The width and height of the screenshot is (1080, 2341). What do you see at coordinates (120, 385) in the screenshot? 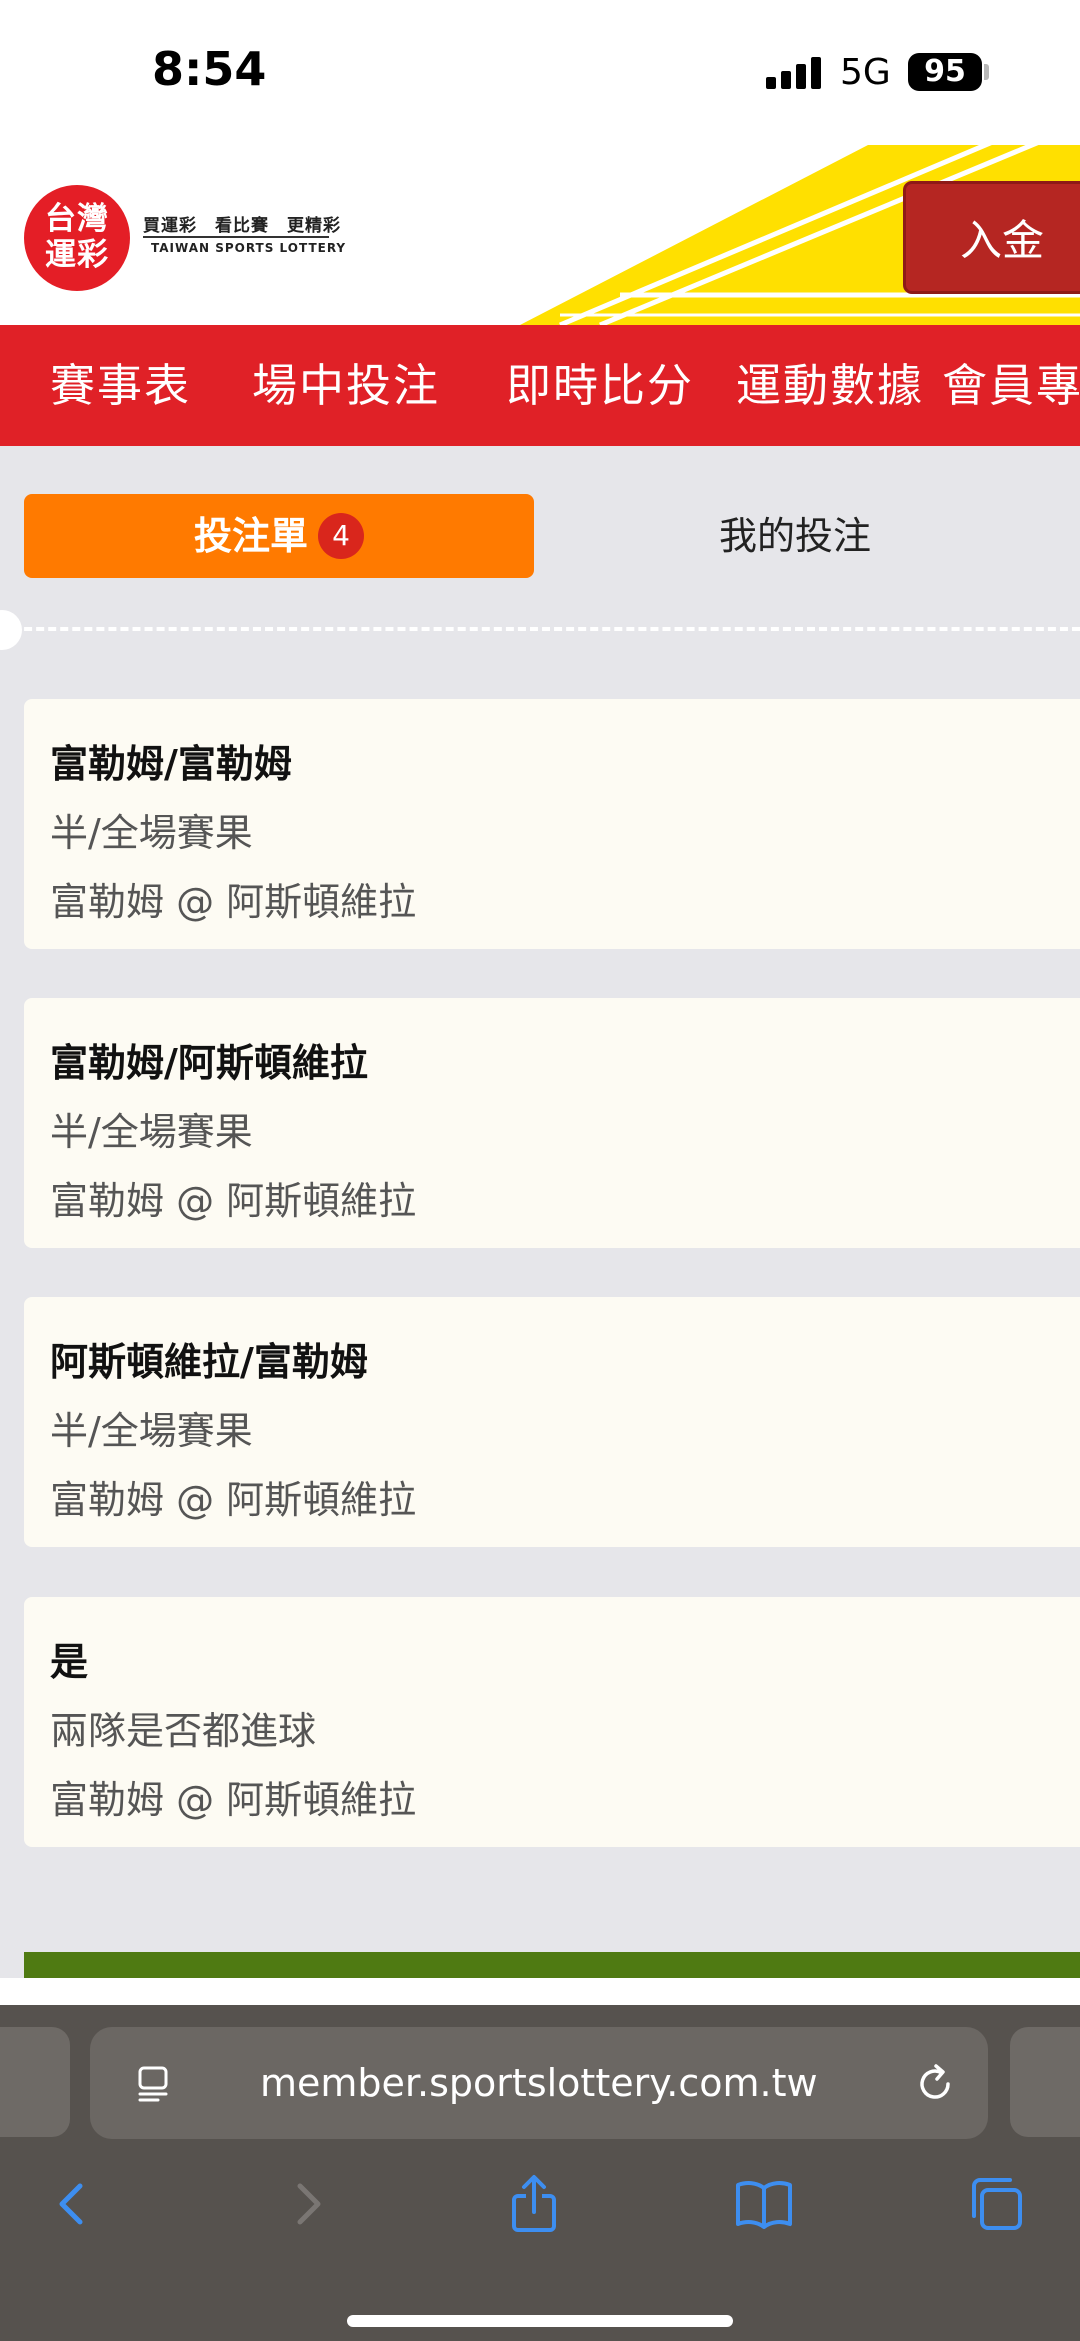
I see `nav-item-schedule: 賽事表` at bounding box center [120, 385].